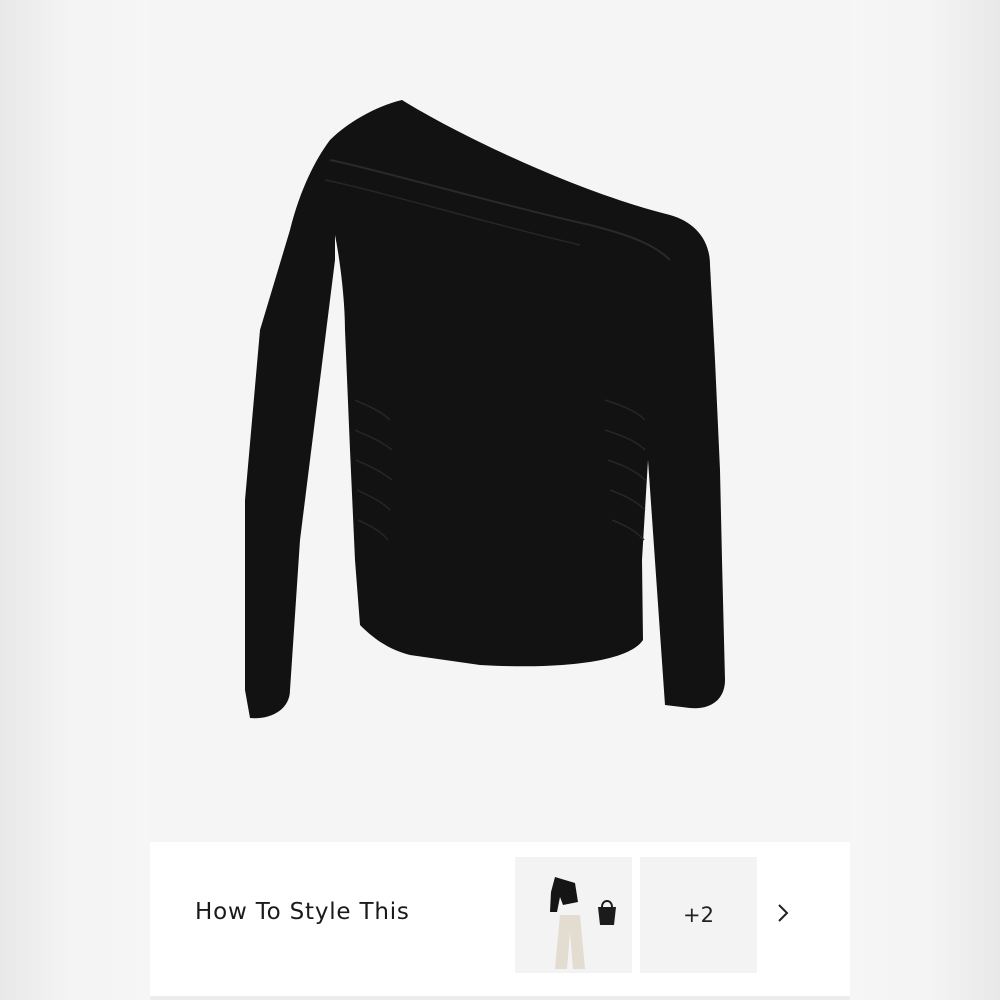 This screenshot has height=1000, width=1000. Describe the element at coordinates (500, 998) in the screenshot. I see `bottom-divider` at that location.